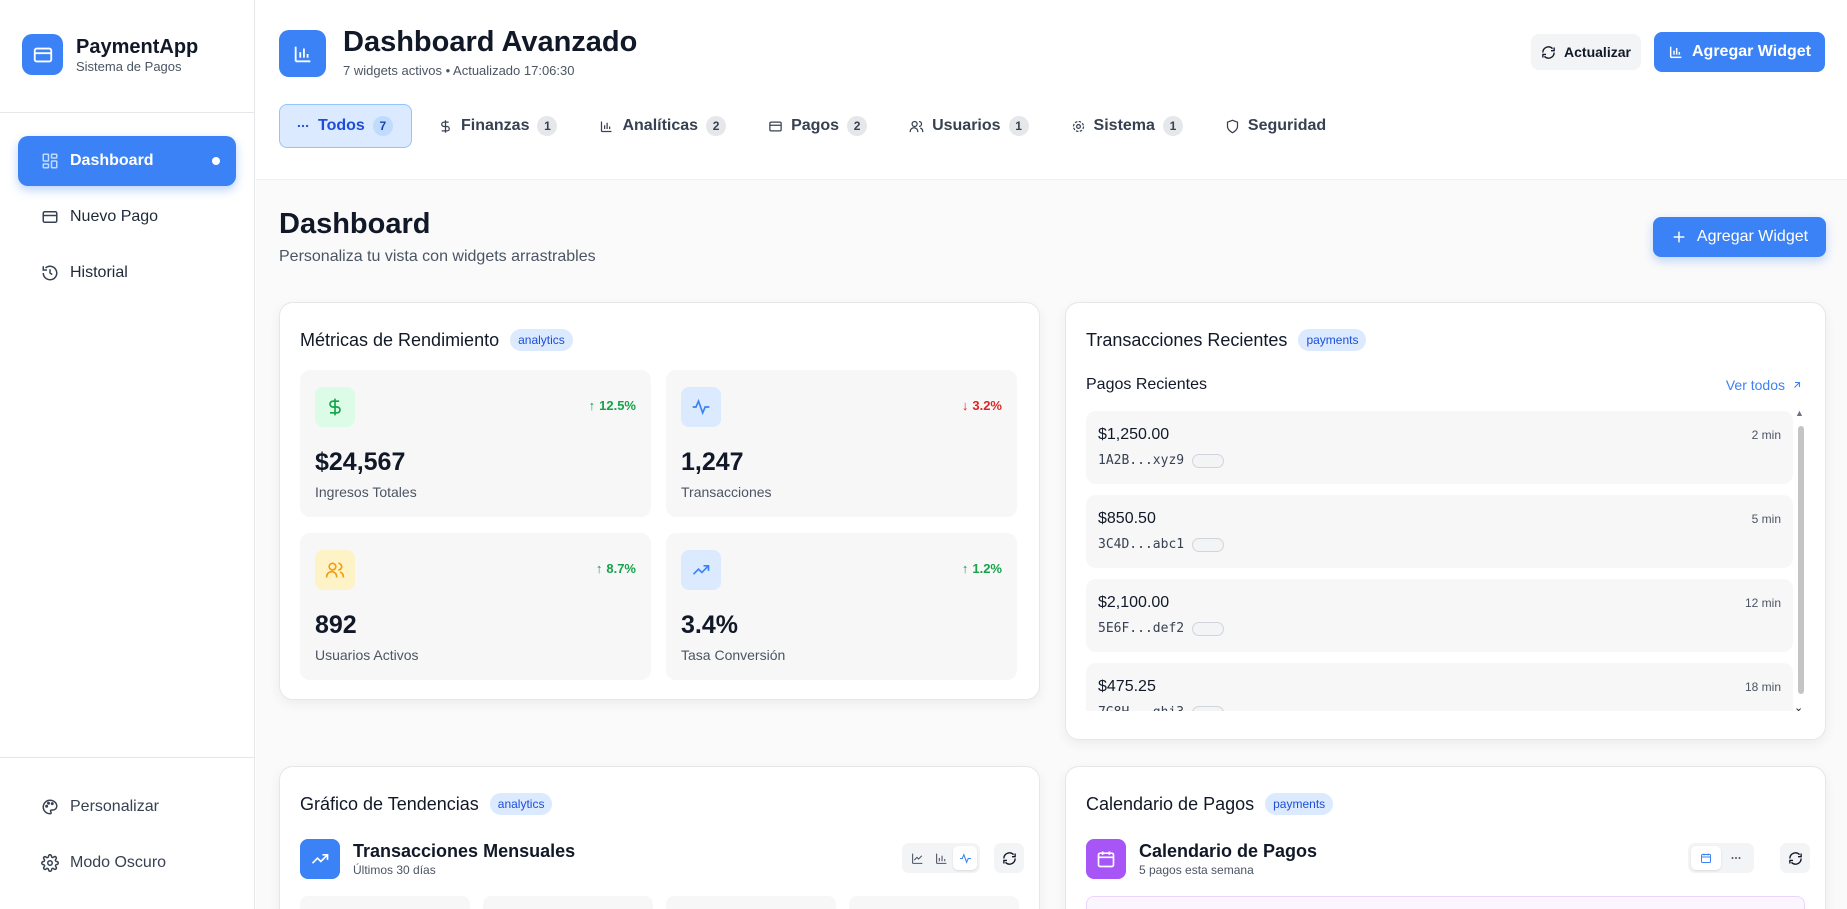 Image resolution: width=1847 pixels, height=909 pixels. What do you see at coordinates (127, 757) in the screenshot?
I see `divider` at bounding box center [127, 757].